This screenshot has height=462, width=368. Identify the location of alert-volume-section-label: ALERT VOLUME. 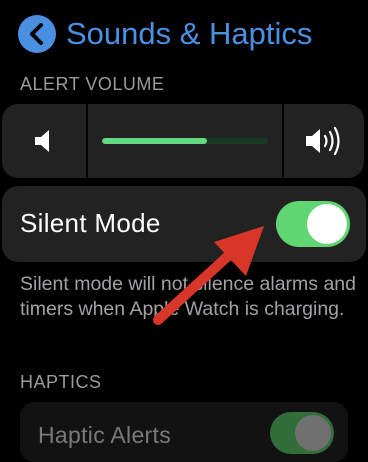
(92, 84).